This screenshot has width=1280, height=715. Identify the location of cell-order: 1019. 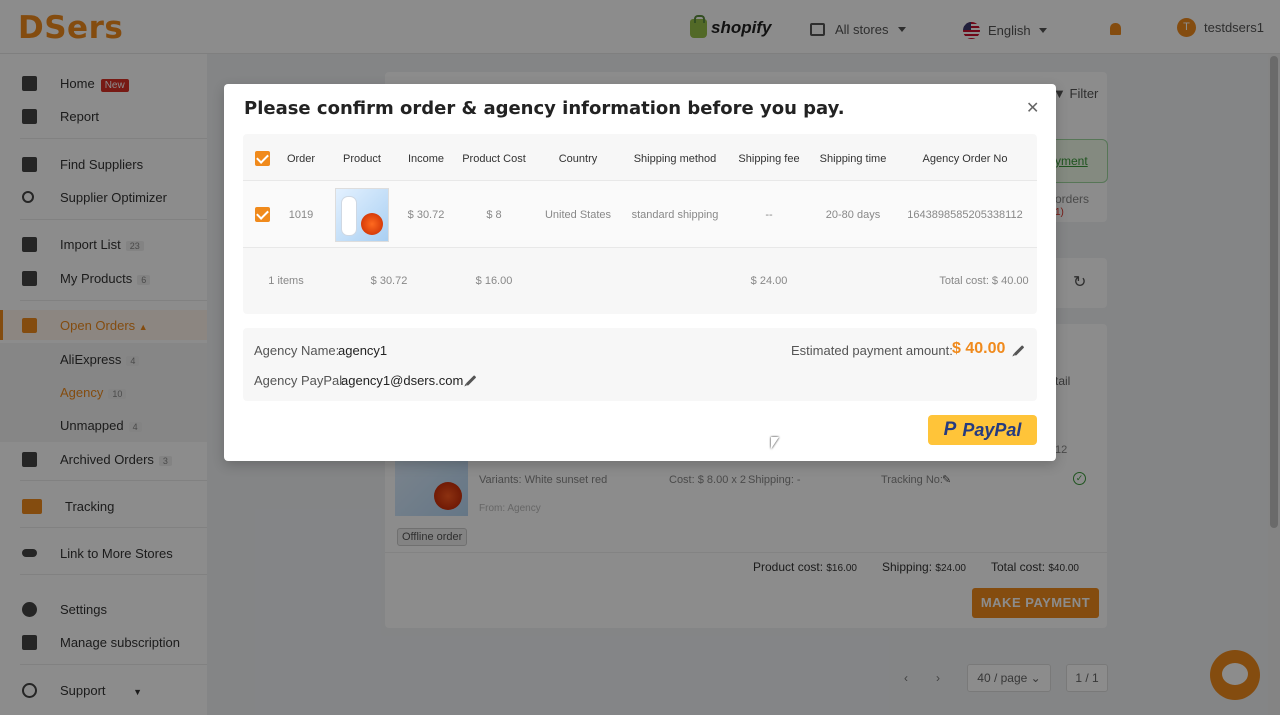
(301, 215).